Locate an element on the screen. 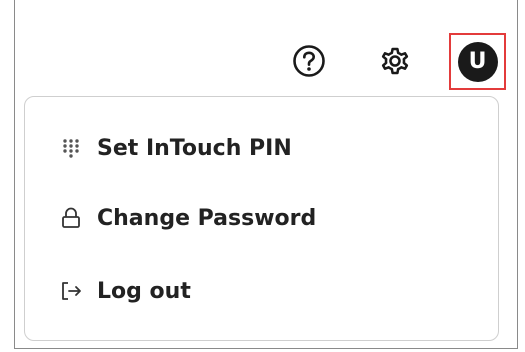 The image size is (525, 352). logout-icon is located at coordinates (71, 291).